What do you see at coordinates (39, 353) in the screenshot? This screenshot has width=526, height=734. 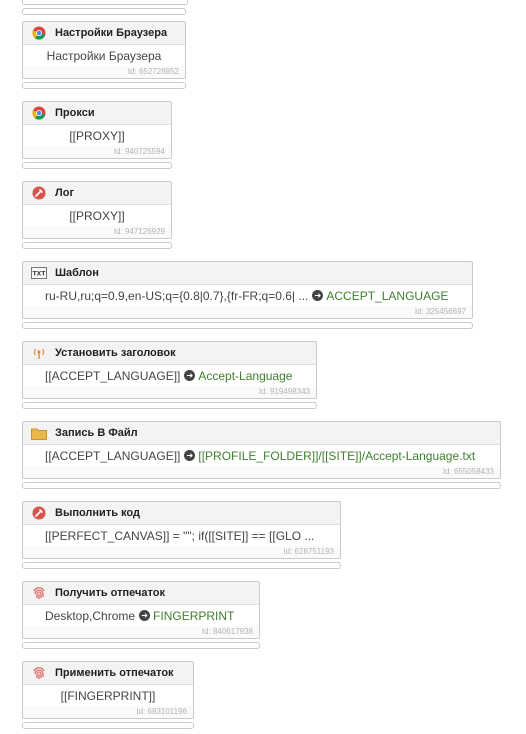 I see `antenna-icon` at bounding box center [39, 353].